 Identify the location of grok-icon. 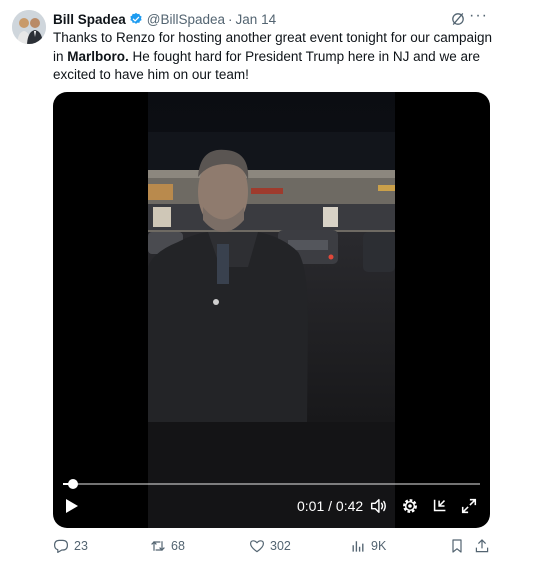
(458, 19).